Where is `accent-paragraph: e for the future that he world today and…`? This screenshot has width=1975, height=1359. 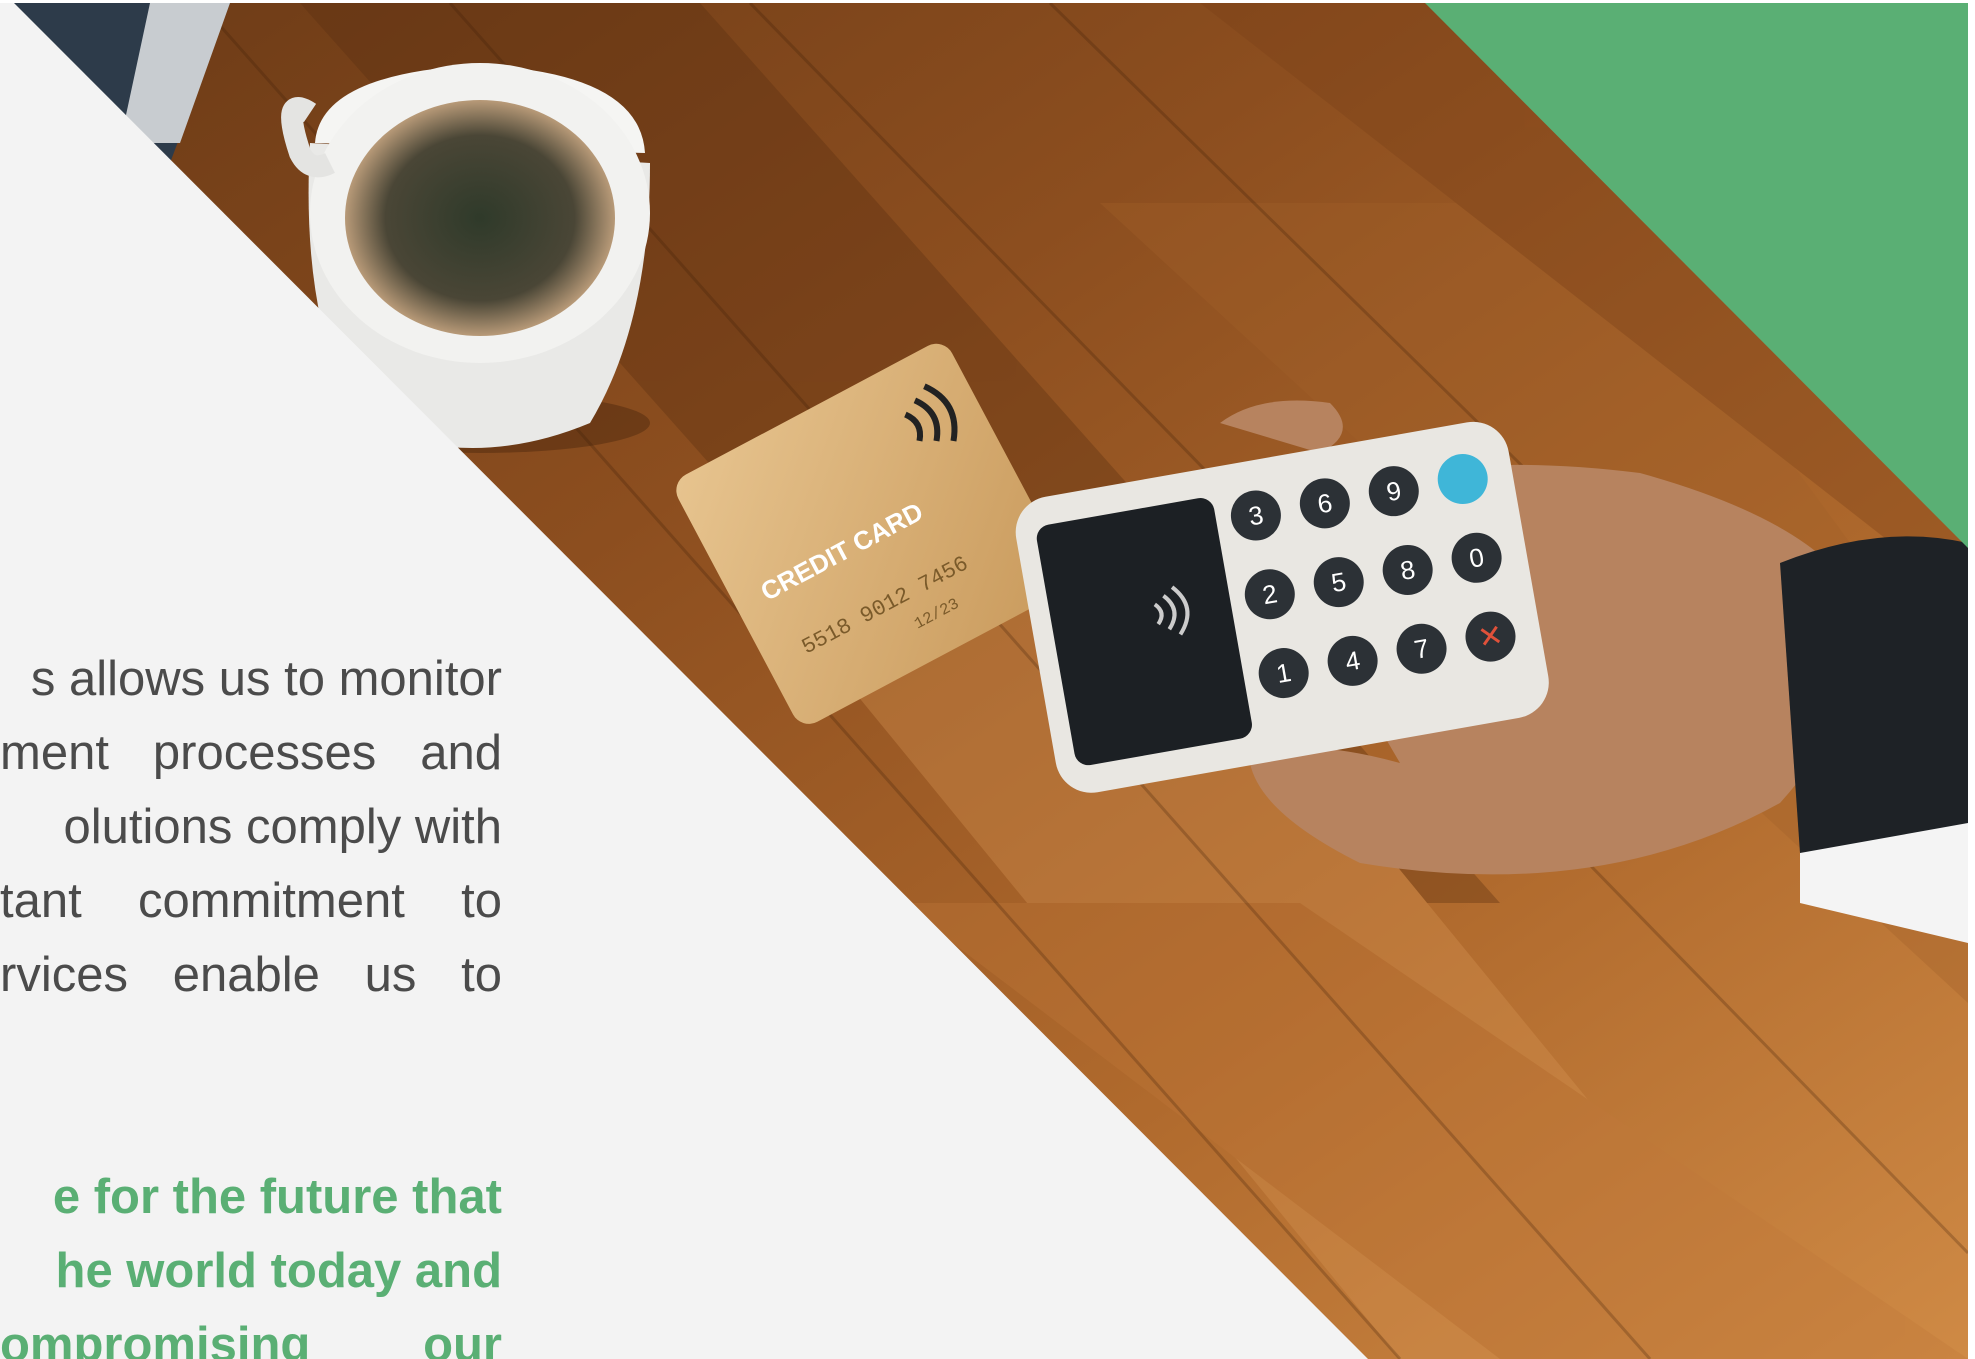 accent-paragraph: e for the future that he world today and… is located at coordinates (251, 1259).